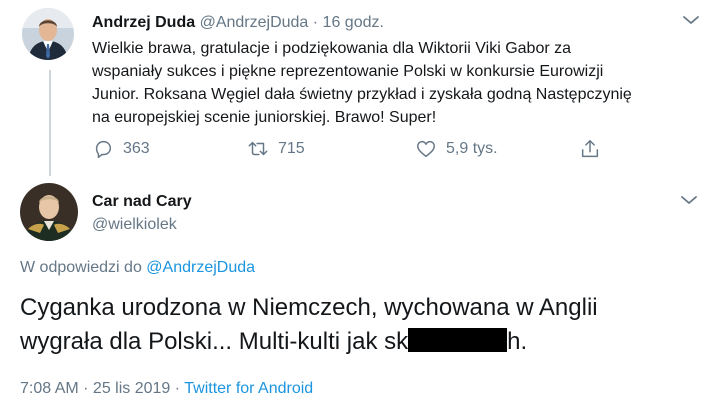 The width and height of the screenshot is (711, 403). Describe the element at coordinates (291, 148) in the screenshot. I see `retweet-count: 715` at that location.